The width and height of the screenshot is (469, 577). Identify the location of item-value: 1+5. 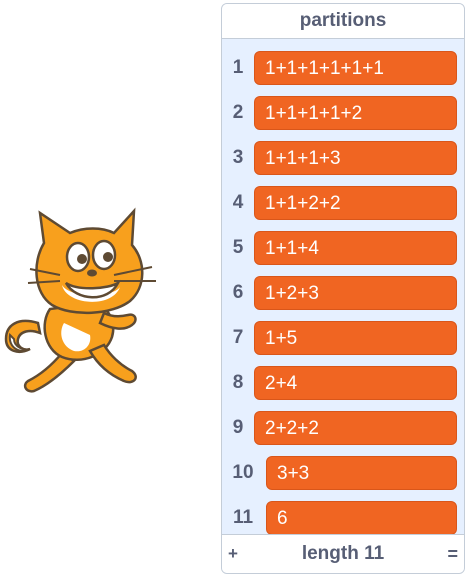
(355, 338).